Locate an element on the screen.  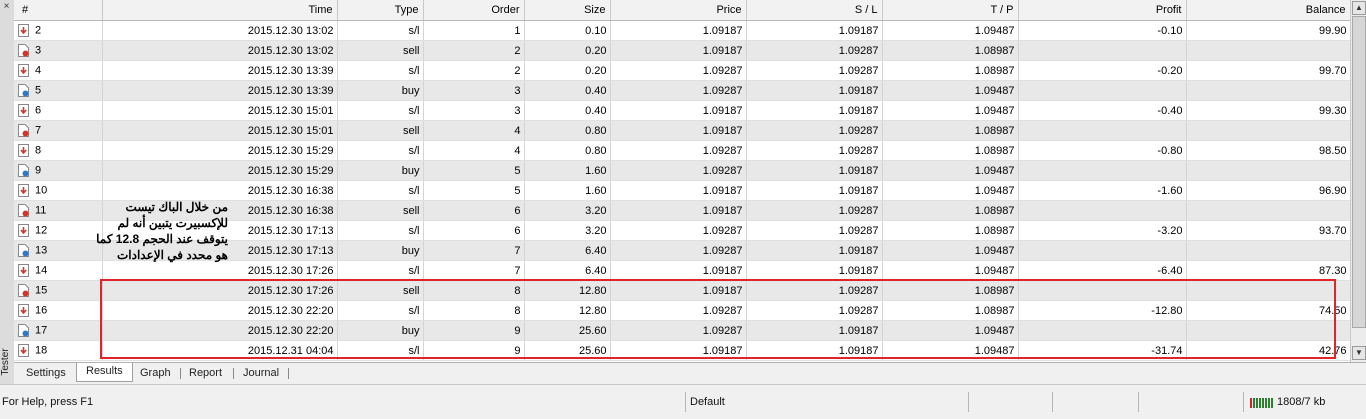
annotation-line: يتوقف عند الحجم 12.8 كما is located at coordinates (162, 239).